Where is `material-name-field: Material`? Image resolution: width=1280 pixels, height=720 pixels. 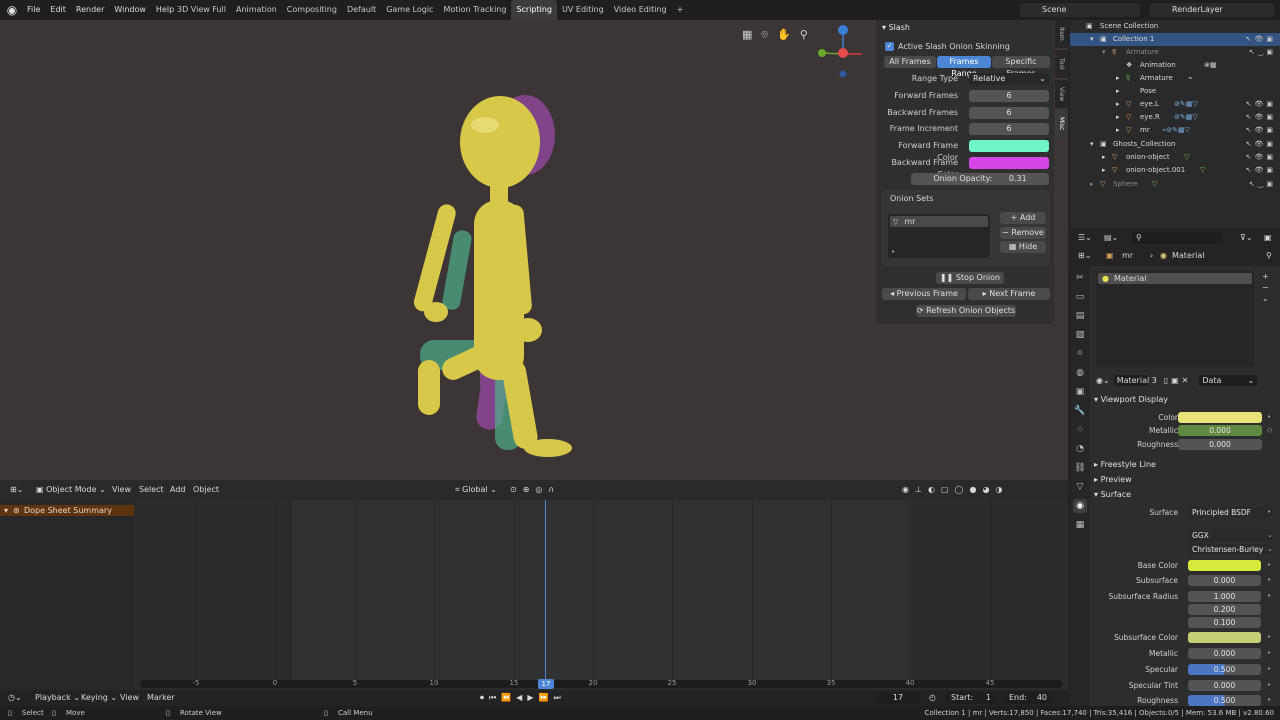 material-name-field: Material is located at coordinates (1131, 380).